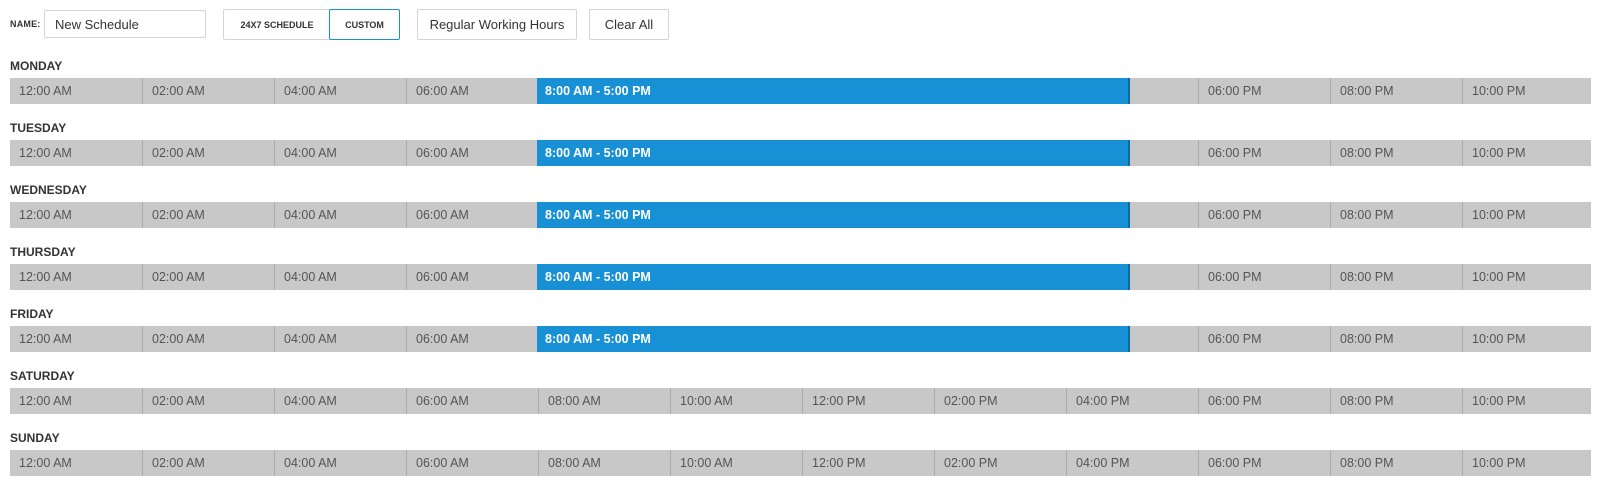  I want to click on clear-all-button: Clear All, so click(629, 24).